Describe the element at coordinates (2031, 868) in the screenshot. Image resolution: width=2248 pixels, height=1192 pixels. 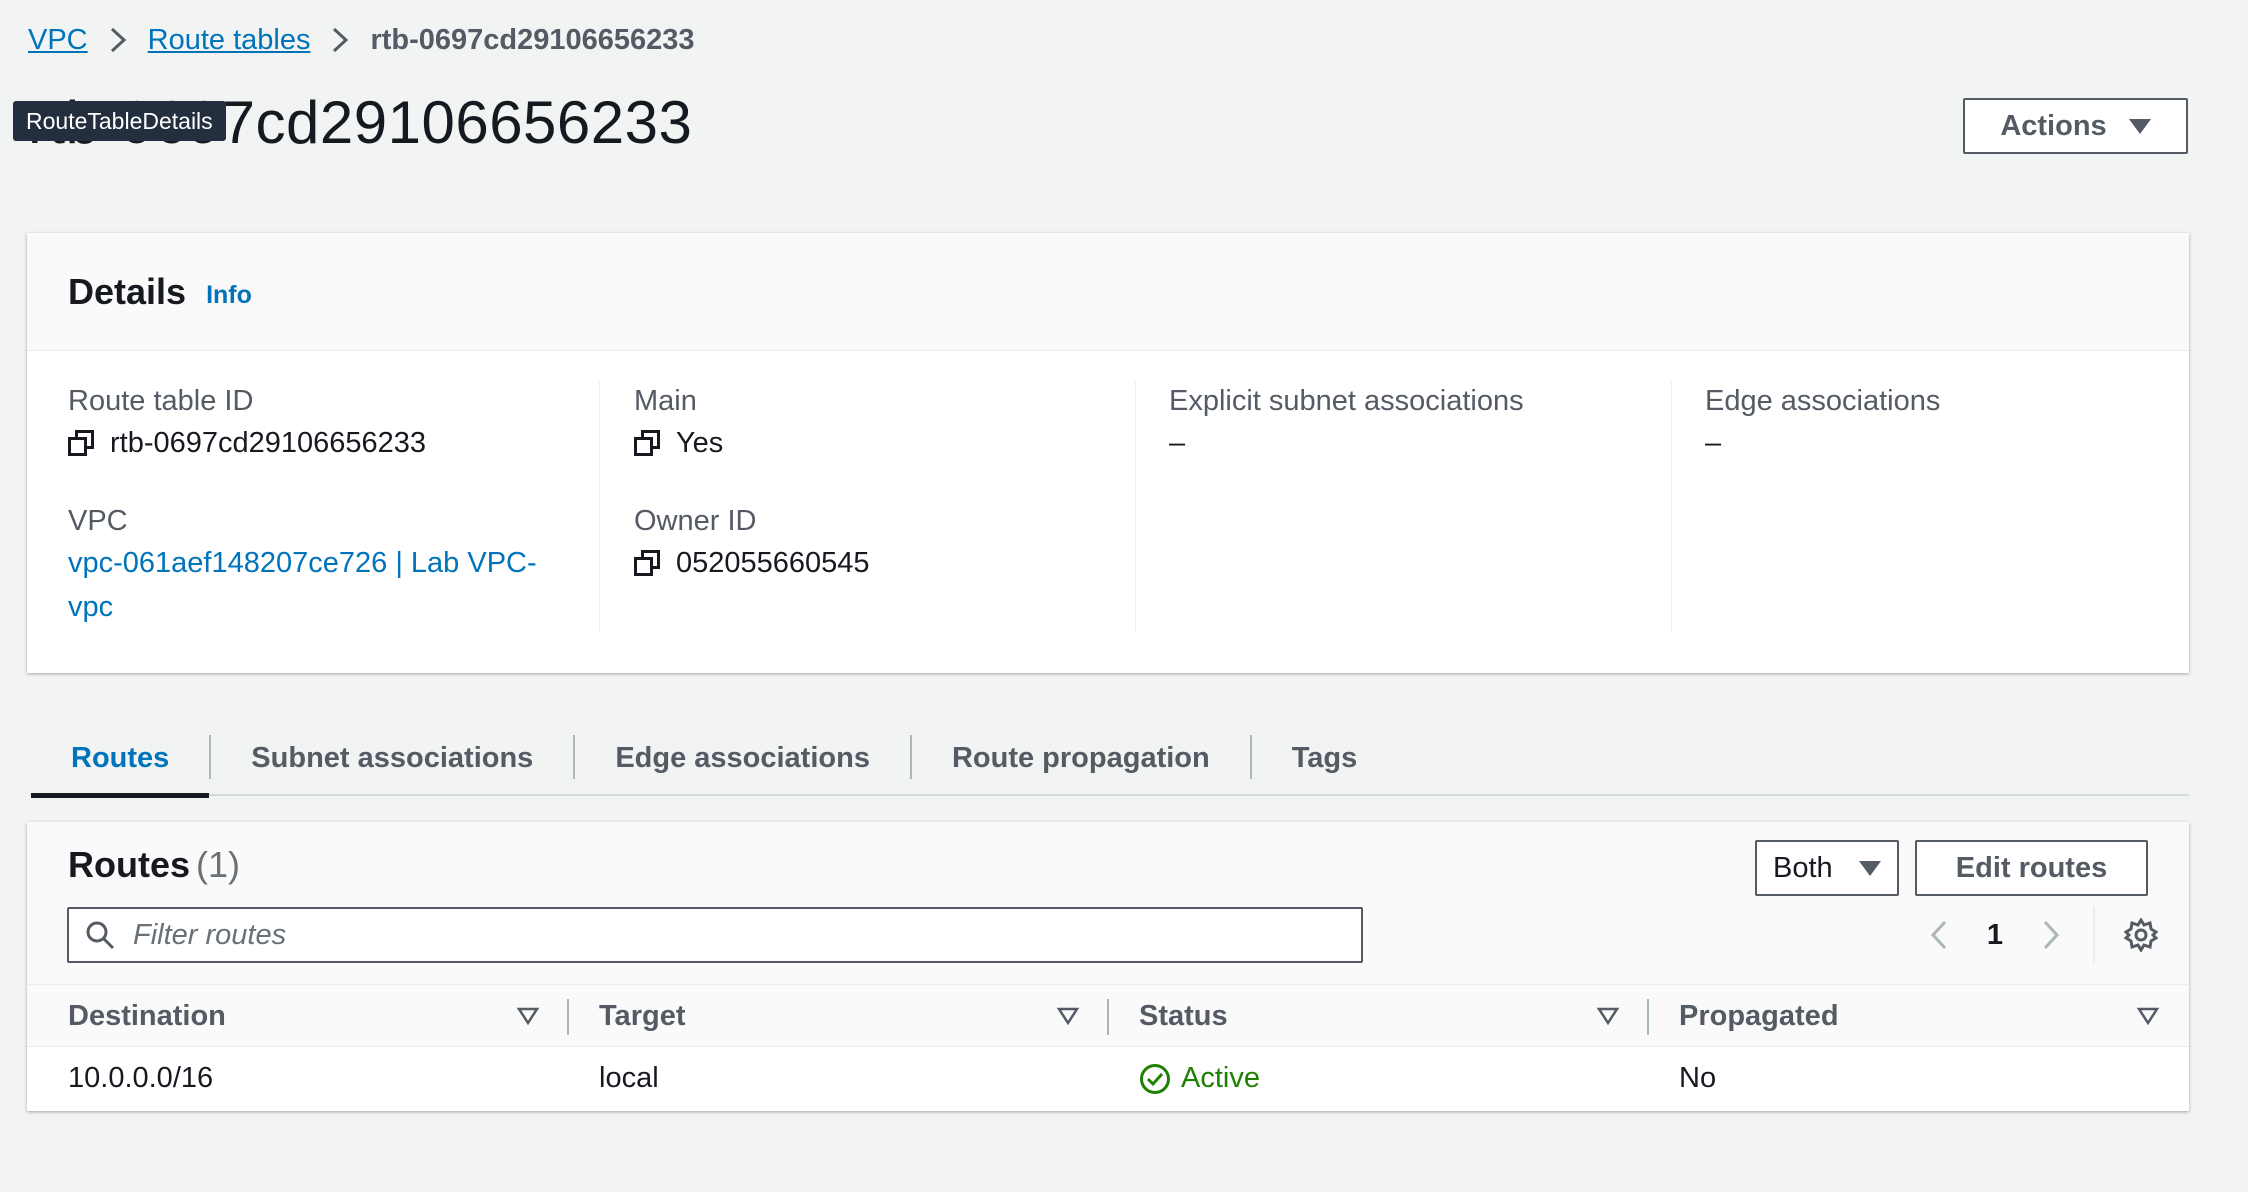
I see `edit-routes-button: Edit routes` at that location.